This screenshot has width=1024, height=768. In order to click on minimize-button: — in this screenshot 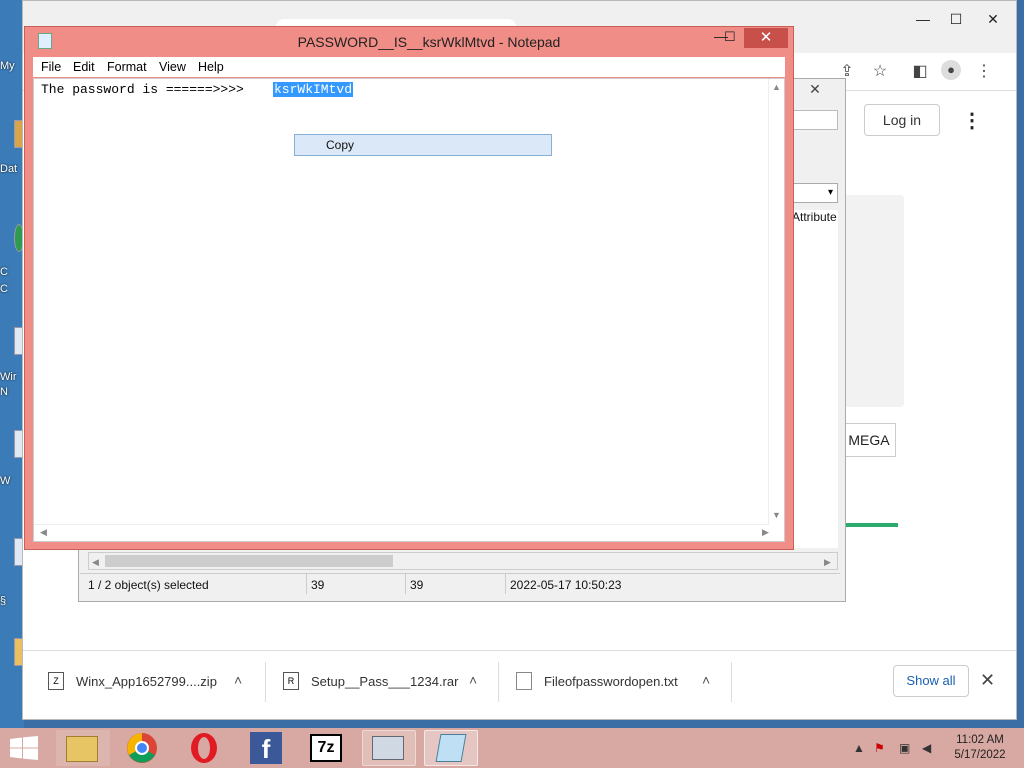, I will do `click(923, 19)`.